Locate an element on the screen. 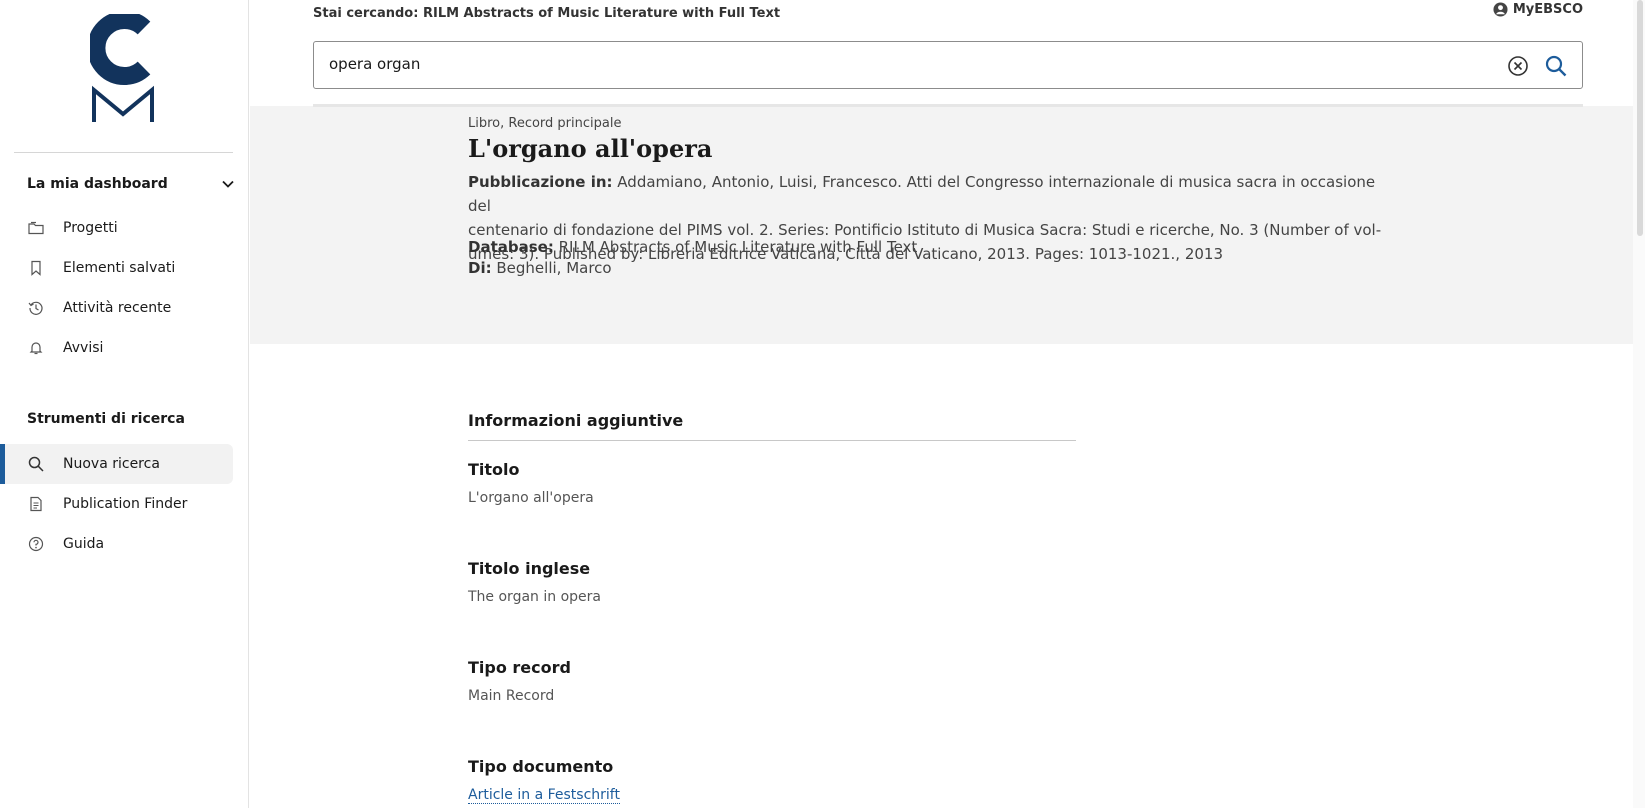 The height and width of the screenshot is (808, 1645). sidebar-item-label: Guida is located at coordinates (84, 544).